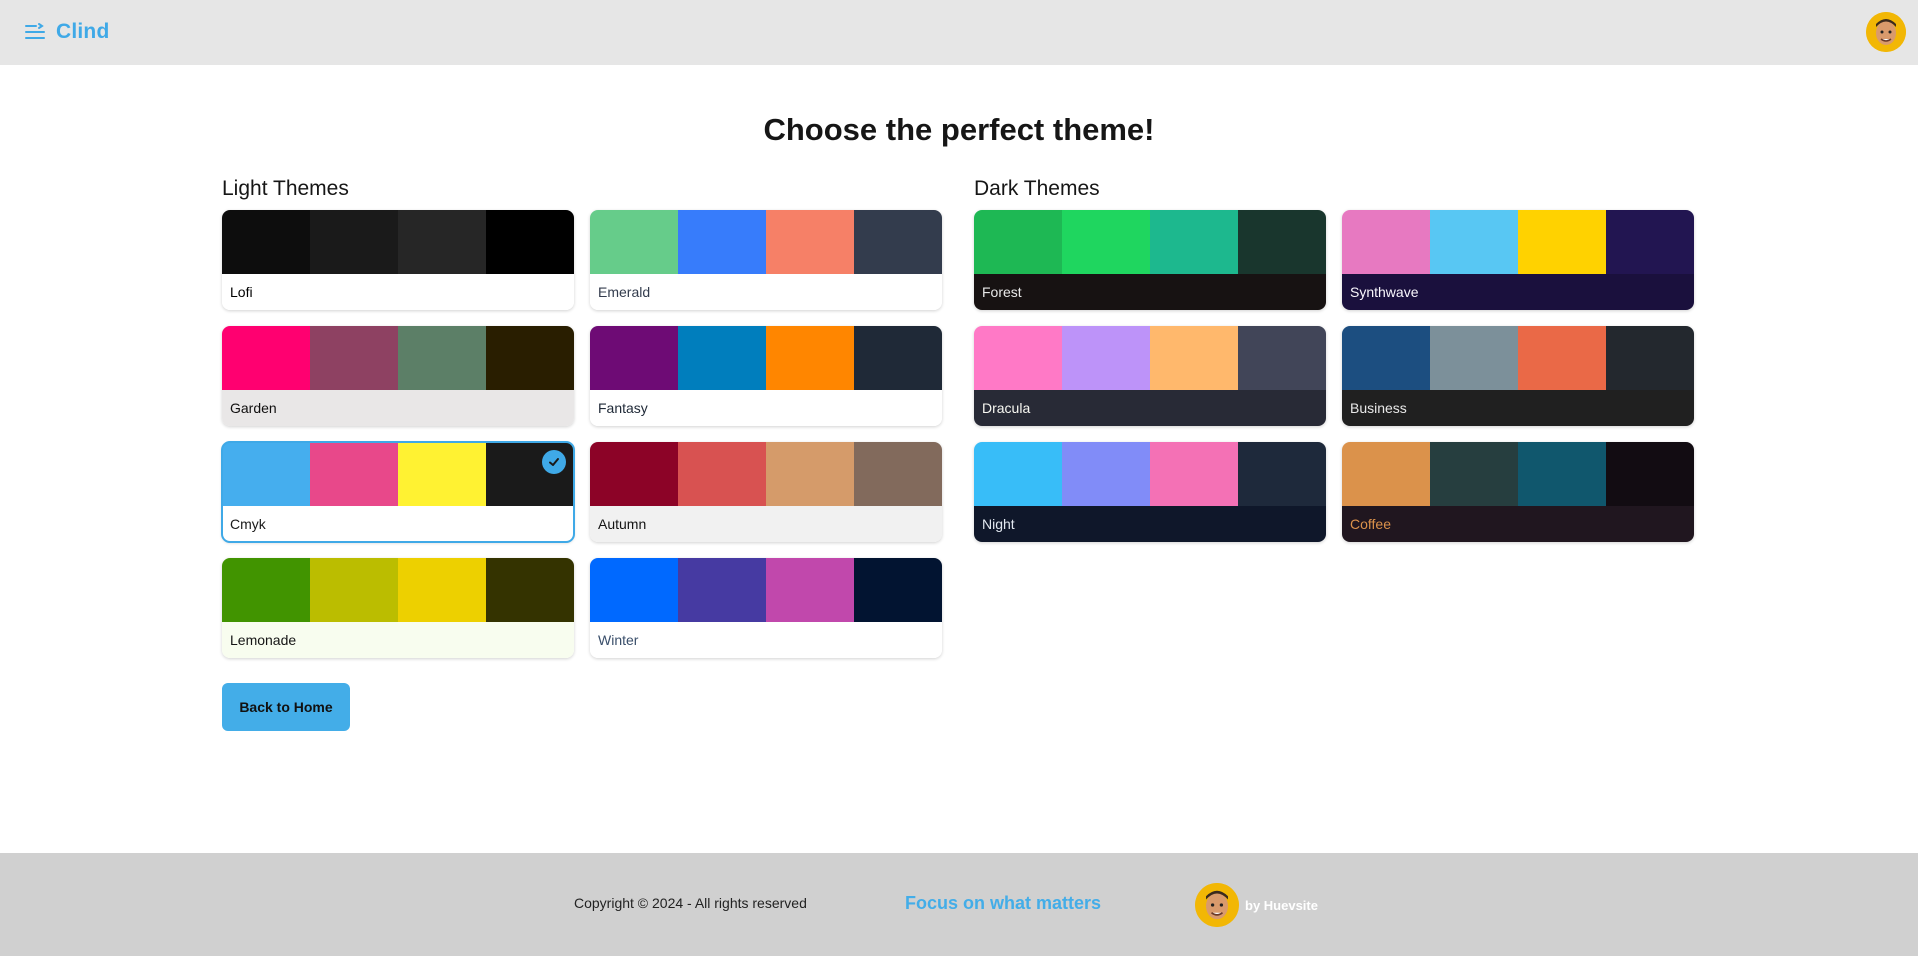 The width and height of the screenshot is (1918, 956). I want to click on theme-card-lemonade: Lemonade, so click(398, 608).